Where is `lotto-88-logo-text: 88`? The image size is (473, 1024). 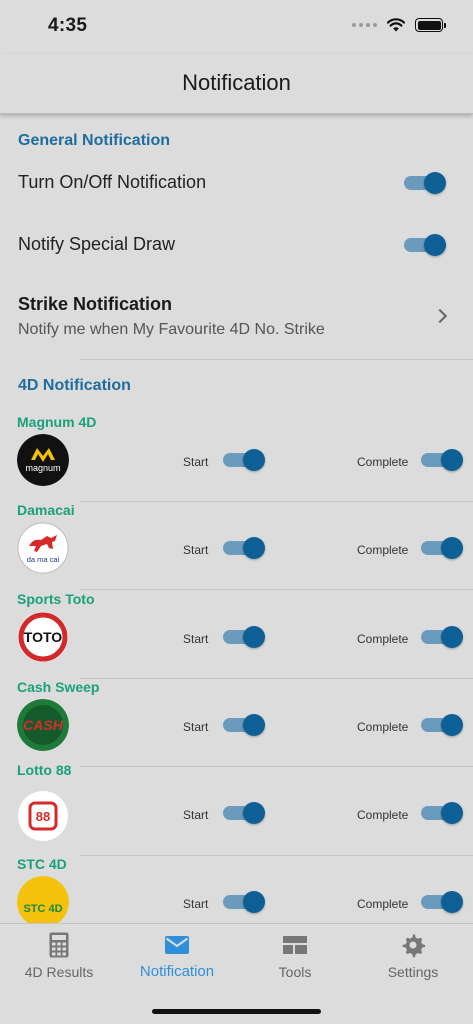 lotto-88-logo-text: 88 is located at coordinates (43, 816).